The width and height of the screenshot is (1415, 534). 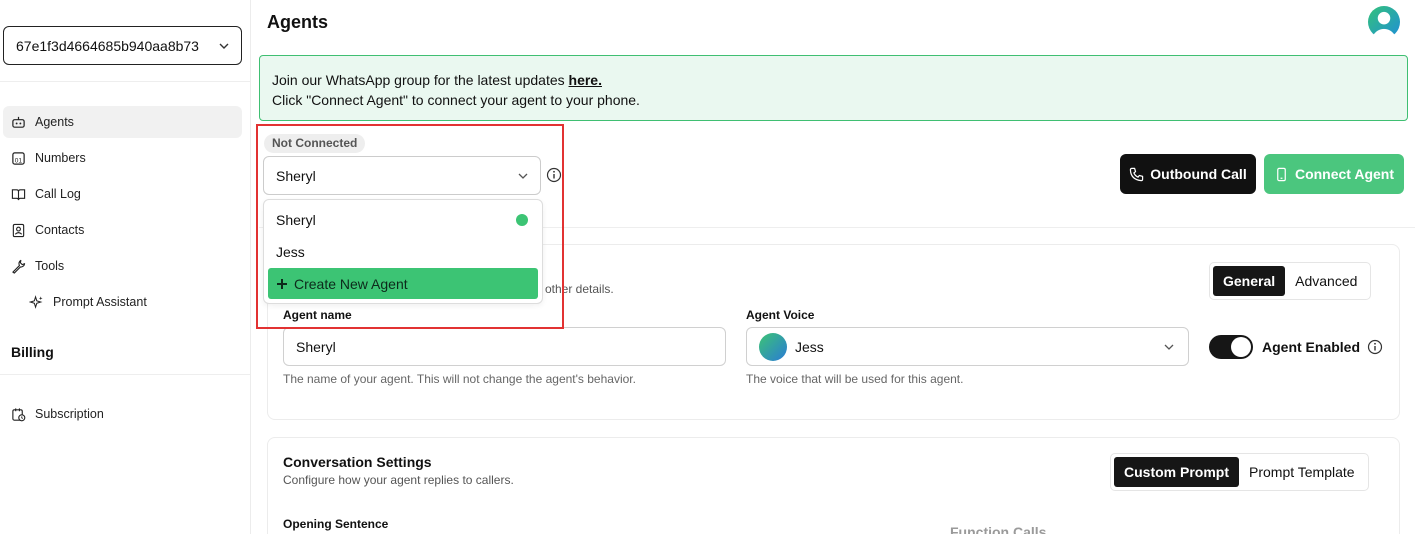 I want to click on org-select: 67e1f3d4664685b940aa8b73, so click(x=122, y=45).